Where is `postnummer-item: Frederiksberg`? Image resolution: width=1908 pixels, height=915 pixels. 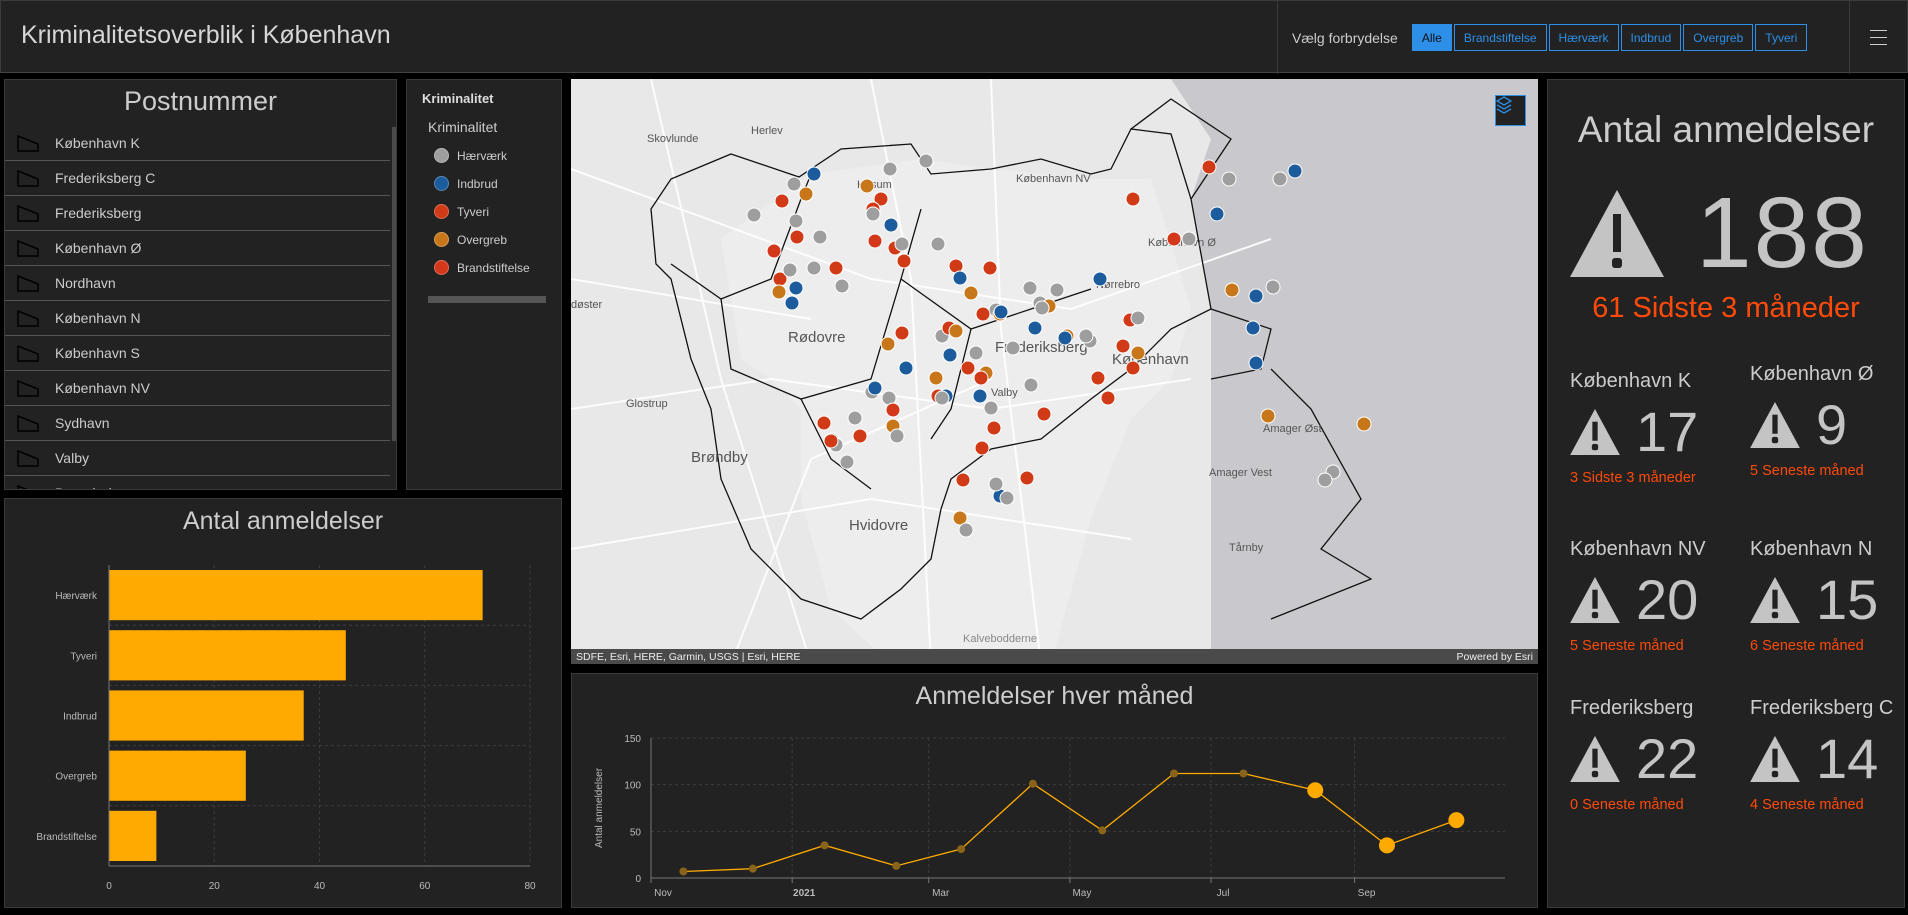
postnummer-item: Frederiksberg is located at coordinates (197, 213).